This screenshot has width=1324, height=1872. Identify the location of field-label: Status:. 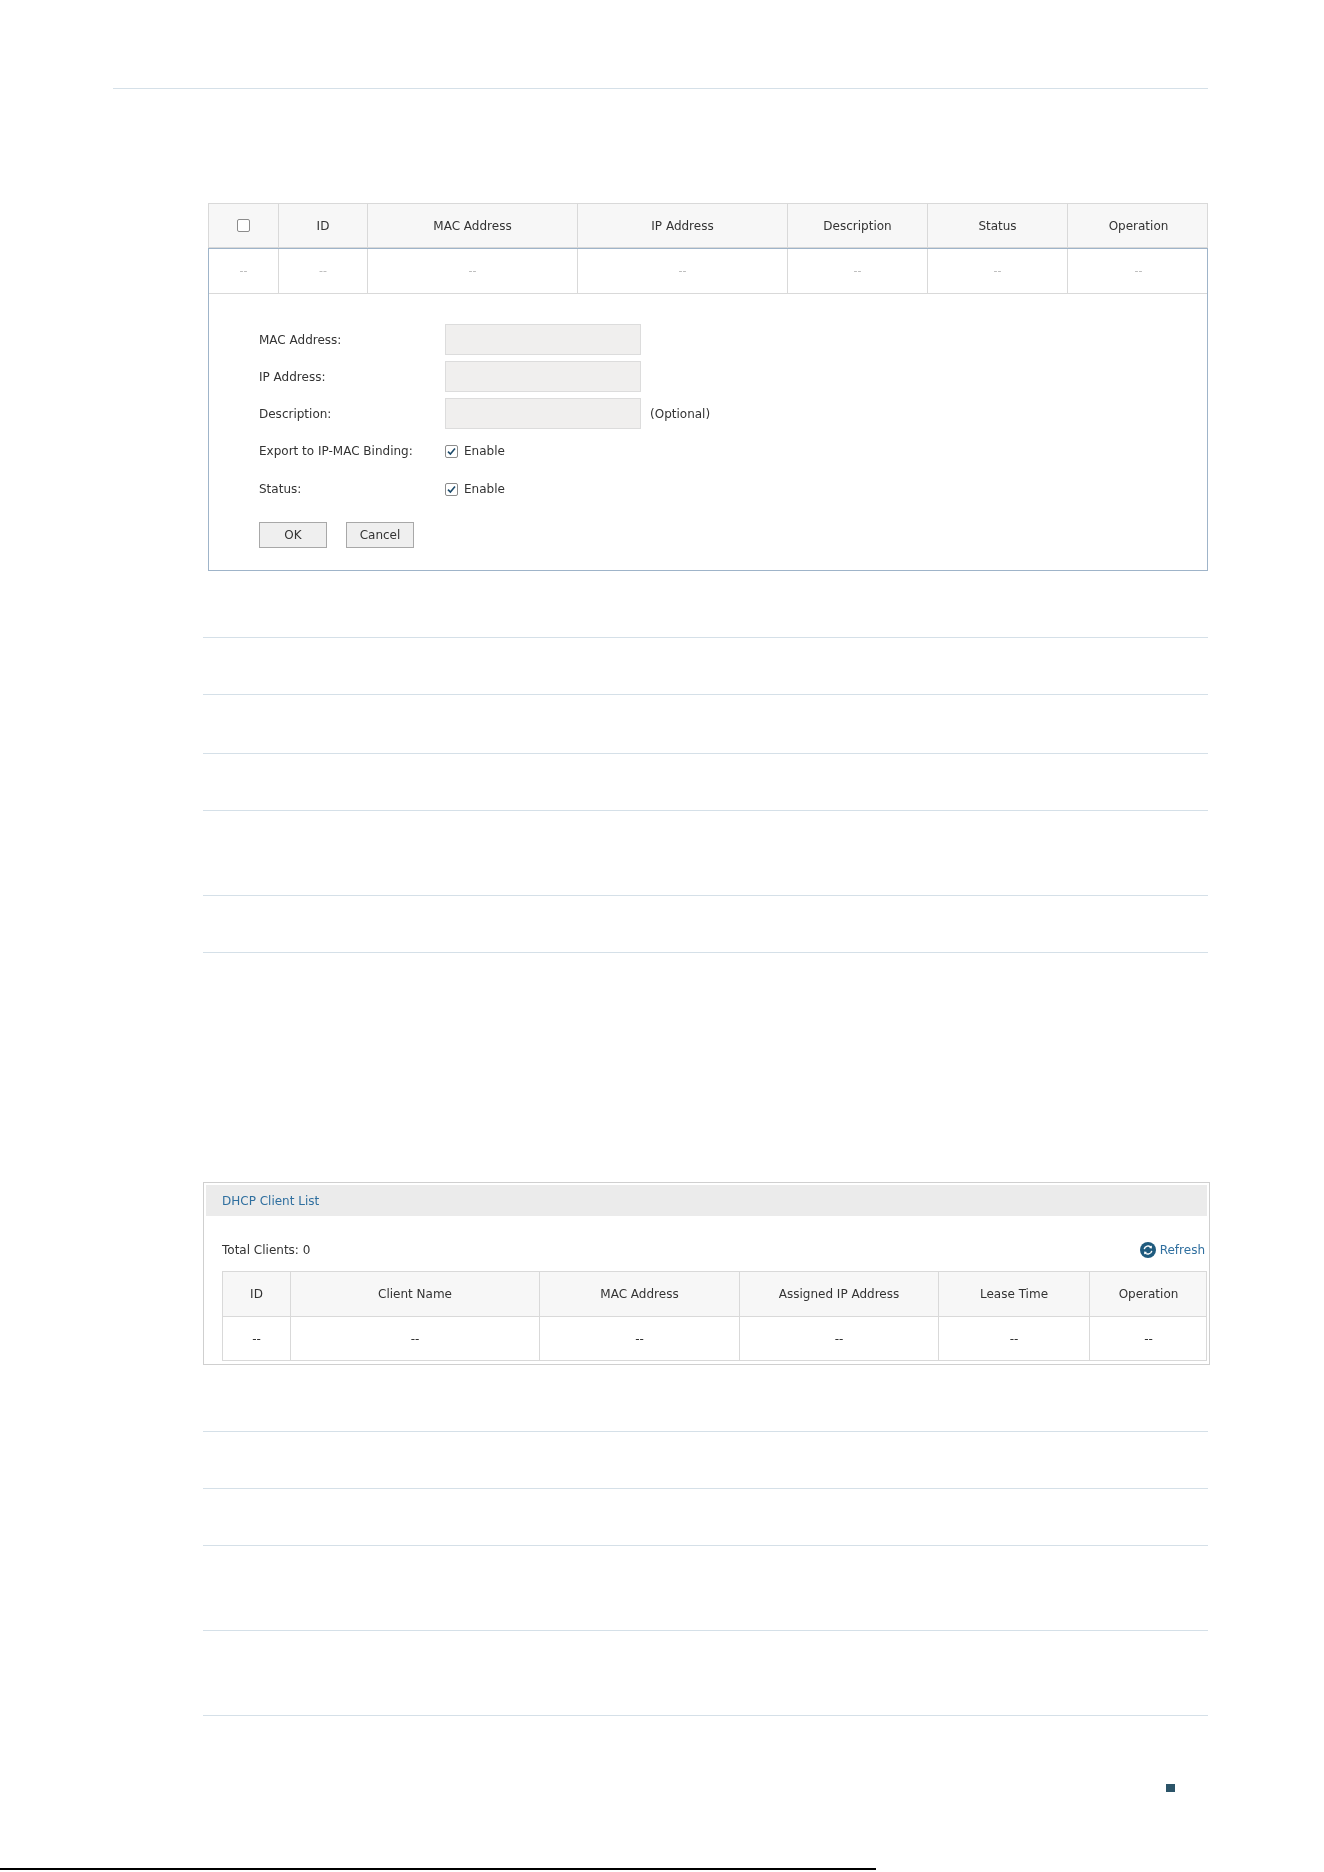
(280, 489).